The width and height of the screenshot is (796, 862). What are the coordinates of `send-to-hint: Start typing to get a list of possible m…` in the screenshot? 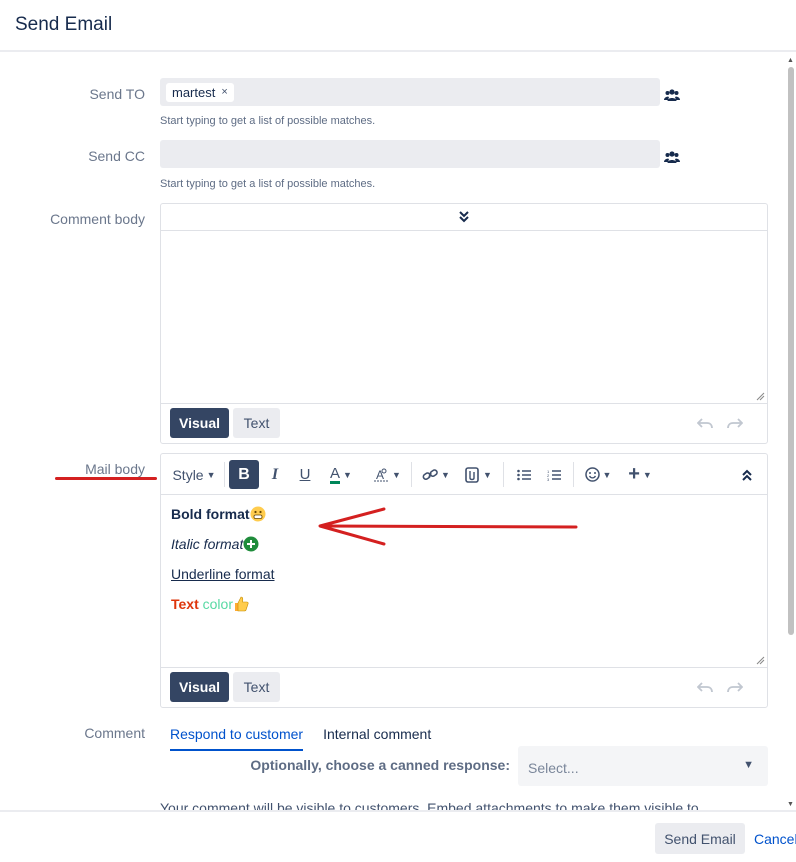 It's located at (268, 121).